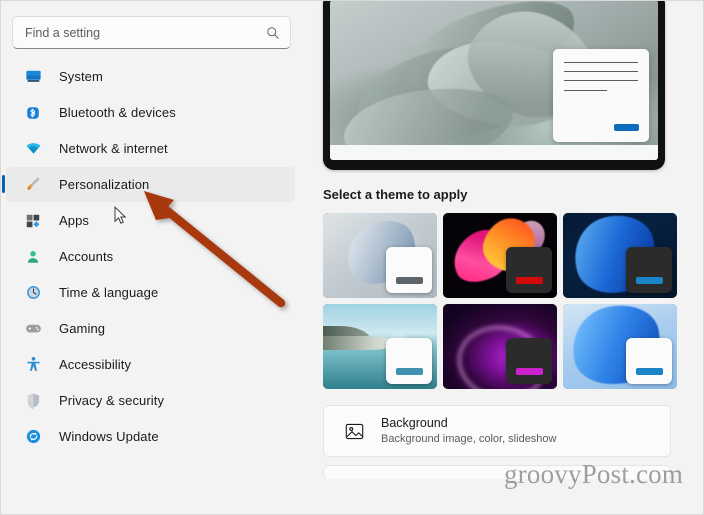 Image resolution: width=704 pixels, height=515 pixels. Describe the element at coordinates (150, 328) in the screenshot. I see `sidebar-item-gaming: Gaming` at that location.